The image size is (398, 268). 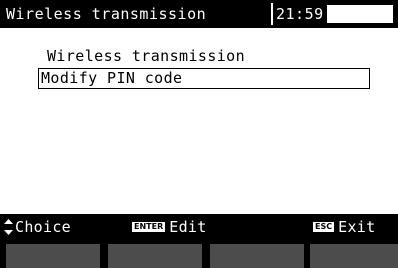 What do you see at coordinates (149, 227) in the screenshot?
I see `enter-key-icon: ENTER` at bounding box center [149, 227].